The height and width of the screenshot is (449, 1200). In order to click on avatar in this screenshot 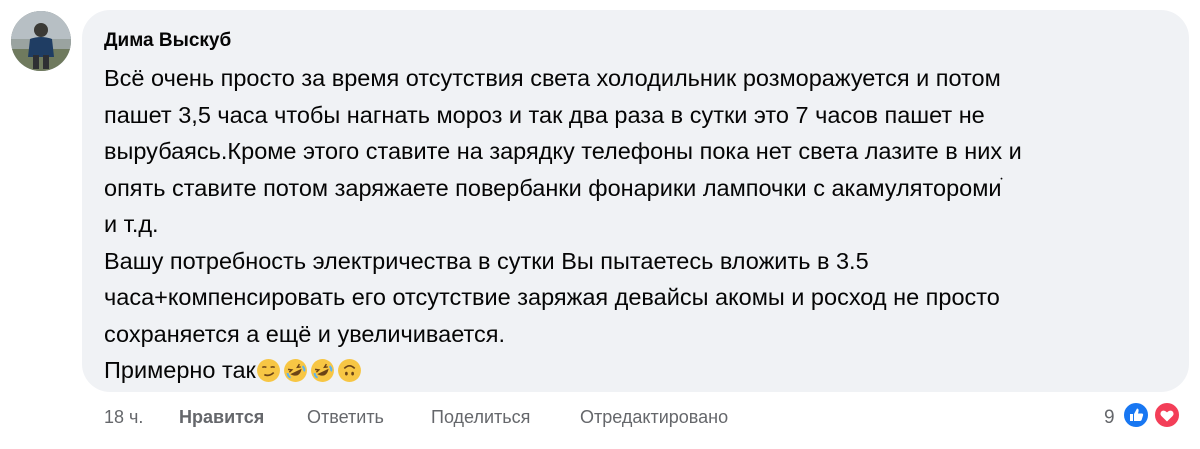, I will do `click(41, 41)`.